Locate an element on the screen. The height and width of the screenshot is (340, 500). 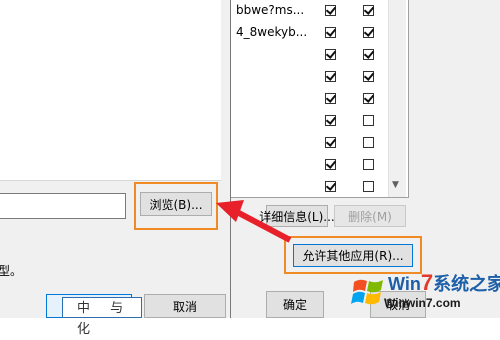
watermark-title: Win7系统之家 is located at coordinates (444, 282).